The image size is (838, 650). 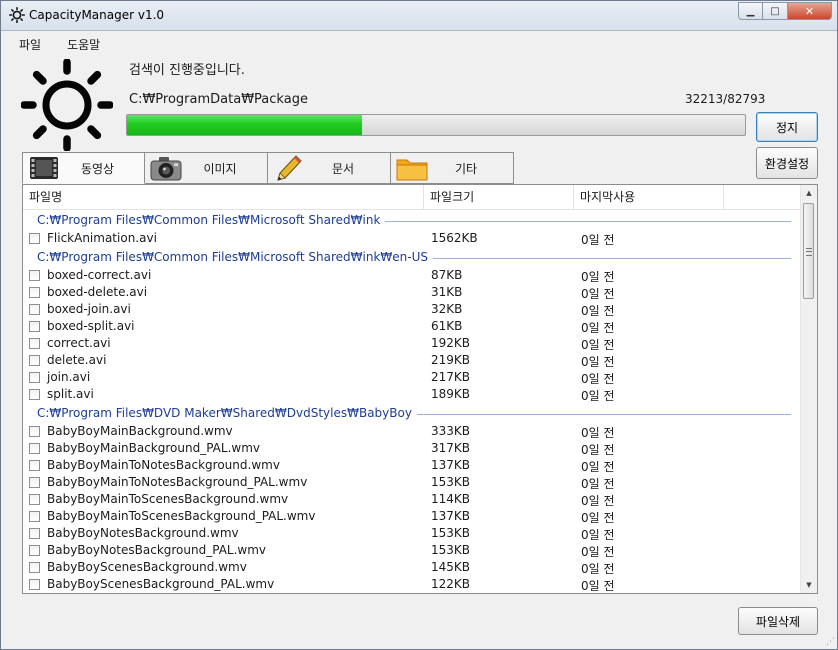 I want to click on tab-document: 문서, so click(x=329, y=168).